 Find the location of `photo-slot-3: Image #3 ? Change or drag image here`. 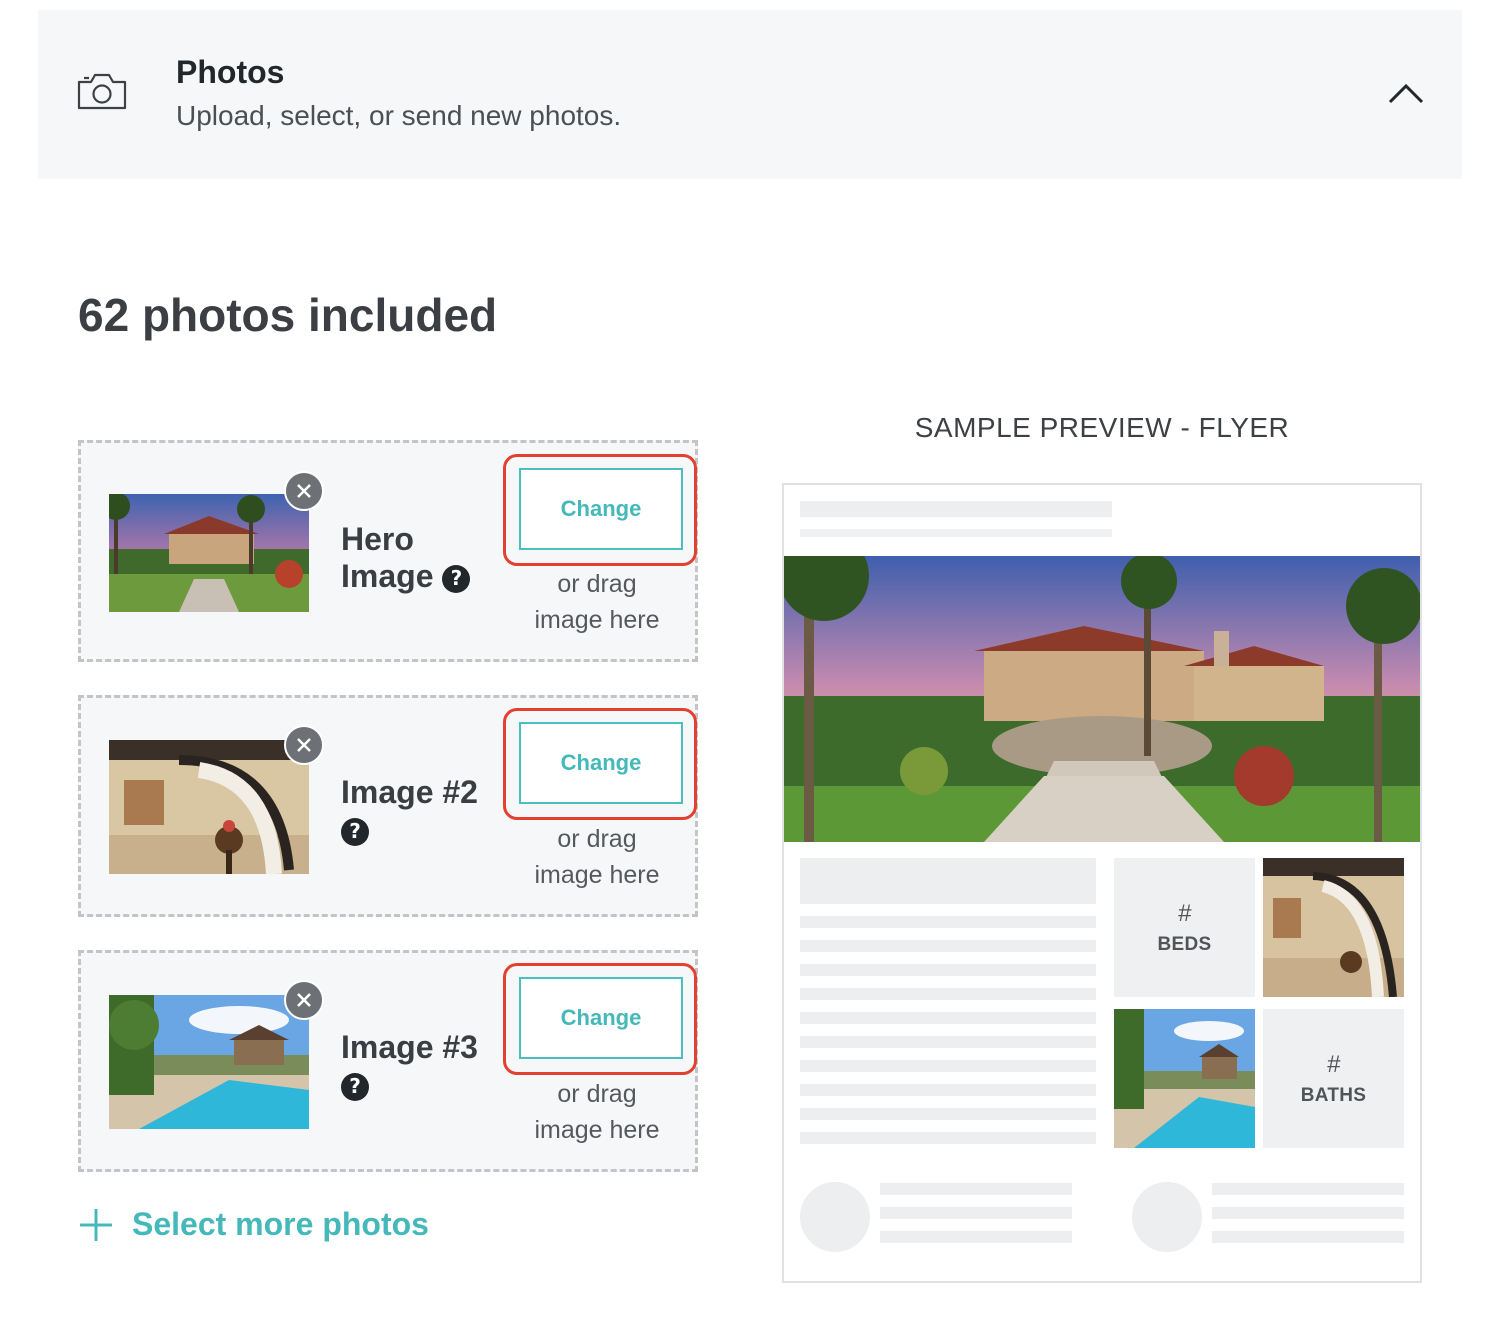

photo-slot-3: Image #3 ? Change or drag image here is located at coordinates (388, 1061).